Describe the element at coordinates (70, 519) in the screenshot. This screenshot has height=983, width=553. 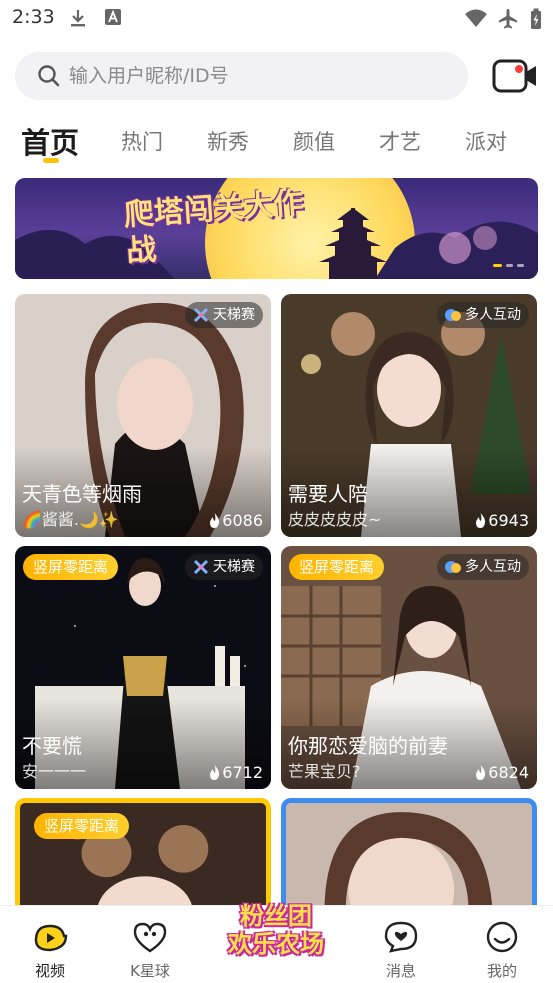
I see `streamer-name: 🌈酱酱.🌙✨` at that location.